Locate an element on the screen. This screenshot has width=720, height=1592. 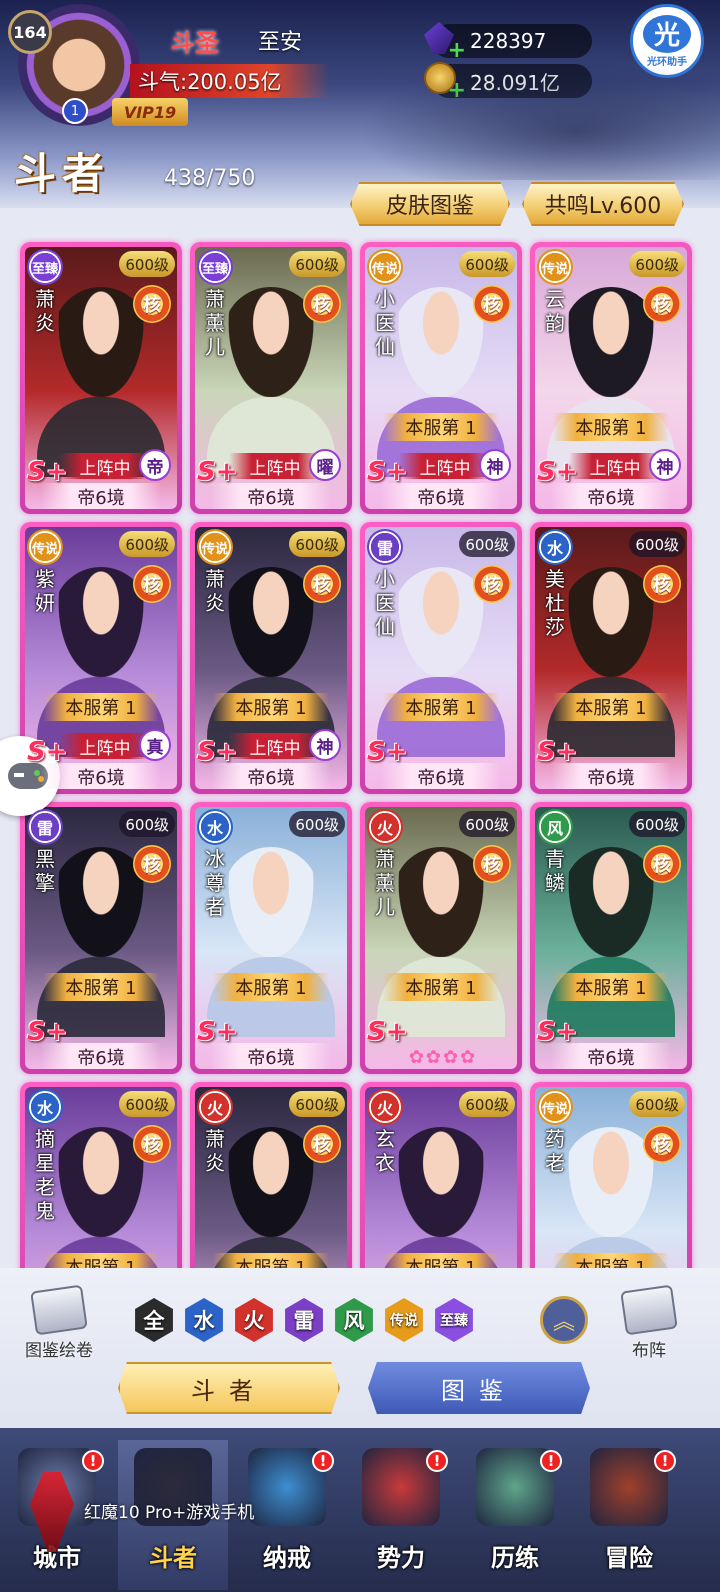
element-filter-2: 火 is located at coordinates (254, 1320).